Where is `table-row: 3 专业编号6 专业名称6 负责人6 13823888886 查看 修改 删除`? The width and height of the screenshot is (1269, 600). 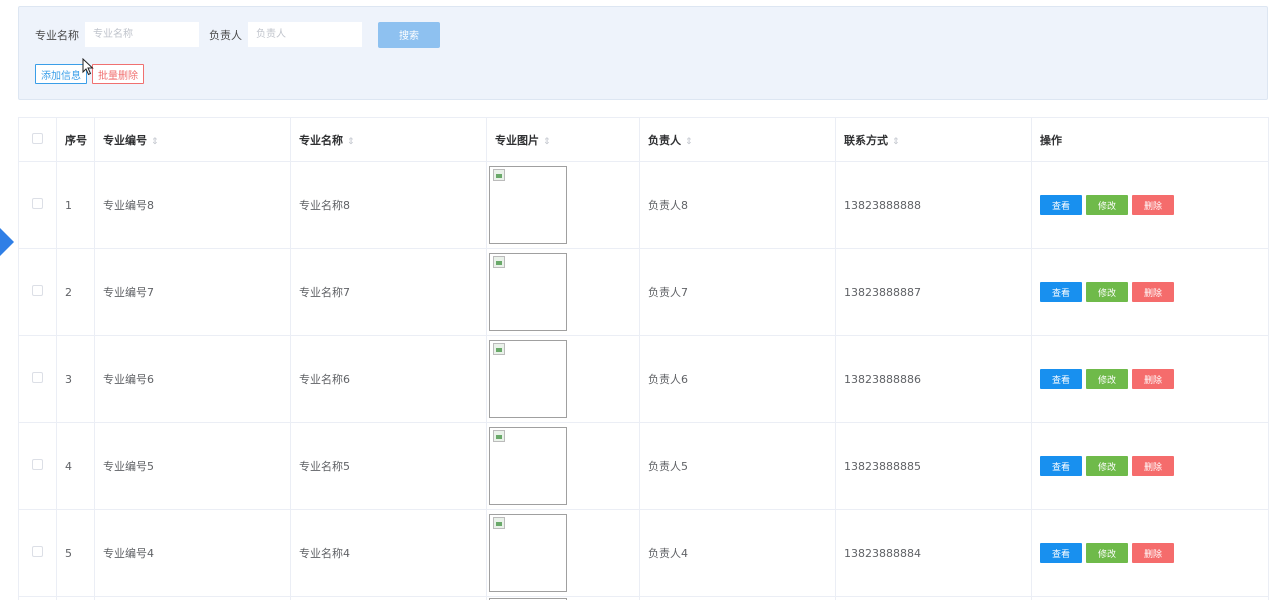 table-row: 3 专业编号6 专业名称6 负责人6 13823888886 查看 修改 删除 is located at coordinates (643, 379).